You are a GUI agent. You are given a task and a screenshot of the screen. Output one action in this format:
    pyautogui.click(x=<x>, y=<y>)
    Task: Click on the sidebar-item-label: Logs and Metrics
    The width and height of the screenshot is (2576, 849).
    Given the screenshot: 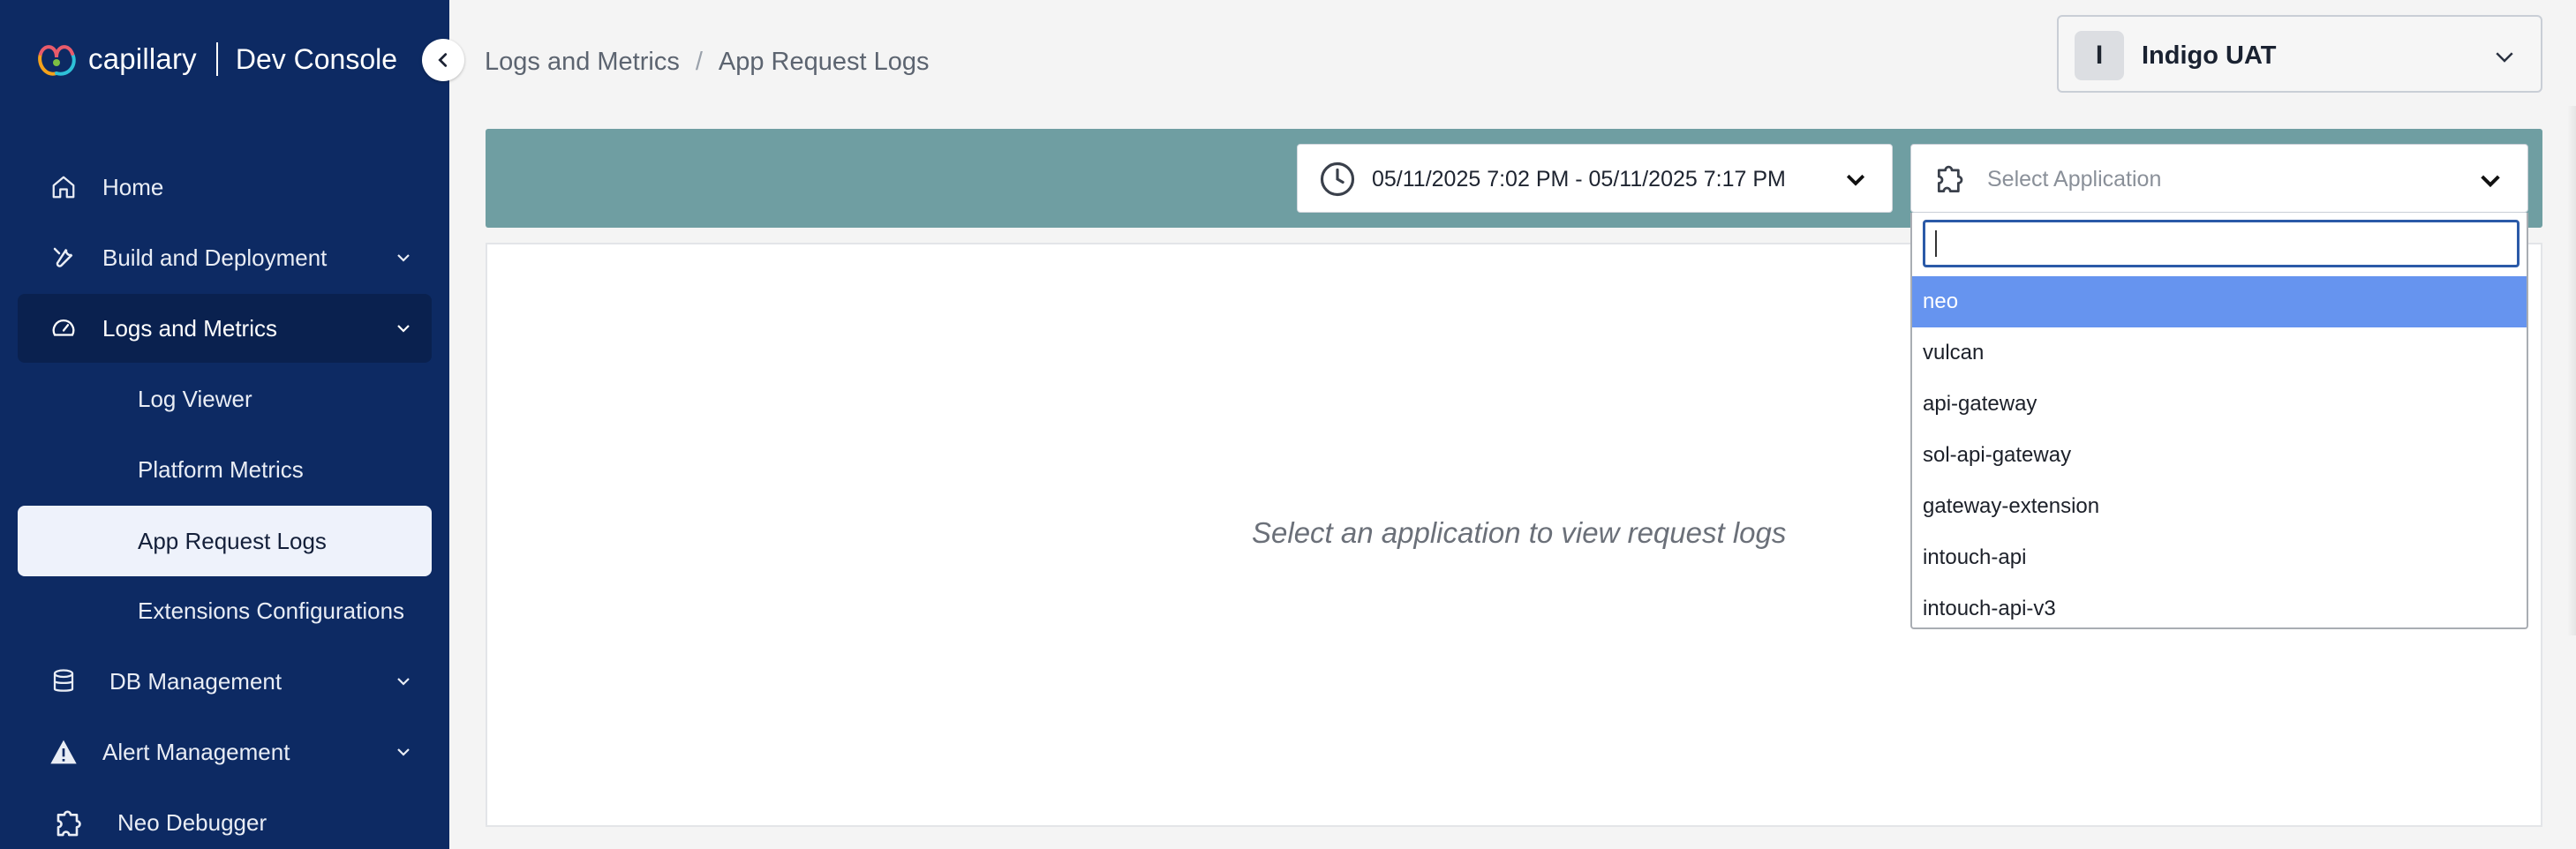 What is the action you would take?
    pyautogui.click(x=190, y=328)
    